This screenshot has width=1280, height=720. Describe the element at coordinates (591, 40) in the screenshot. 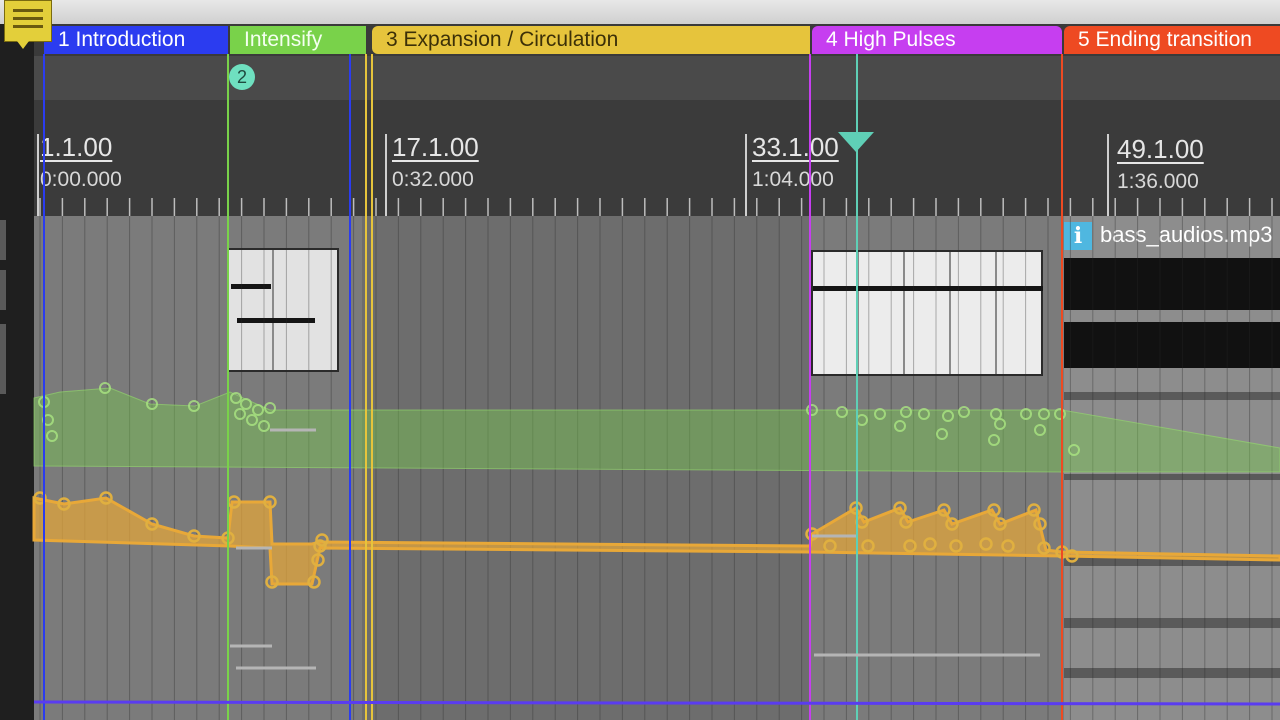

I see `locator-expansion-circulation: 3 Expansion / Circulation` at that location.